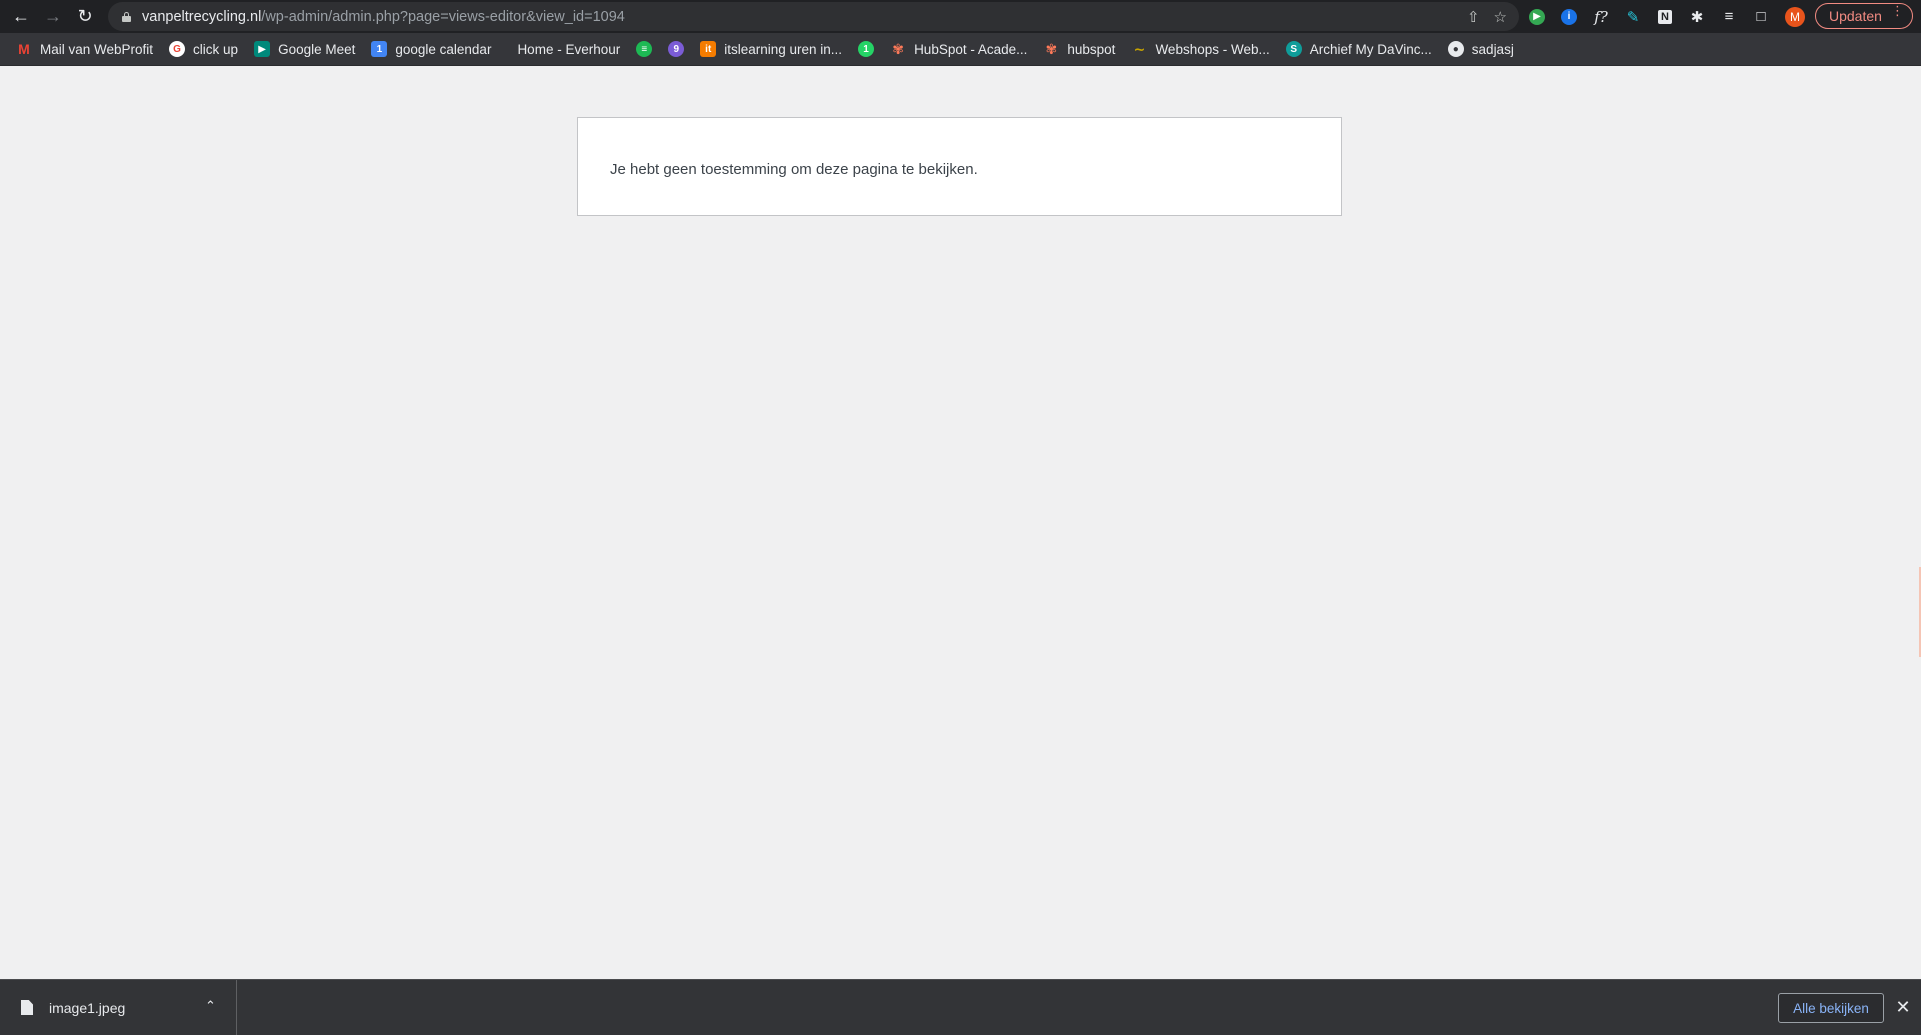 This screenshot has height=1035, width=1921. I want to click on chevron-up-icon: ⌃, so click(210, 1006).